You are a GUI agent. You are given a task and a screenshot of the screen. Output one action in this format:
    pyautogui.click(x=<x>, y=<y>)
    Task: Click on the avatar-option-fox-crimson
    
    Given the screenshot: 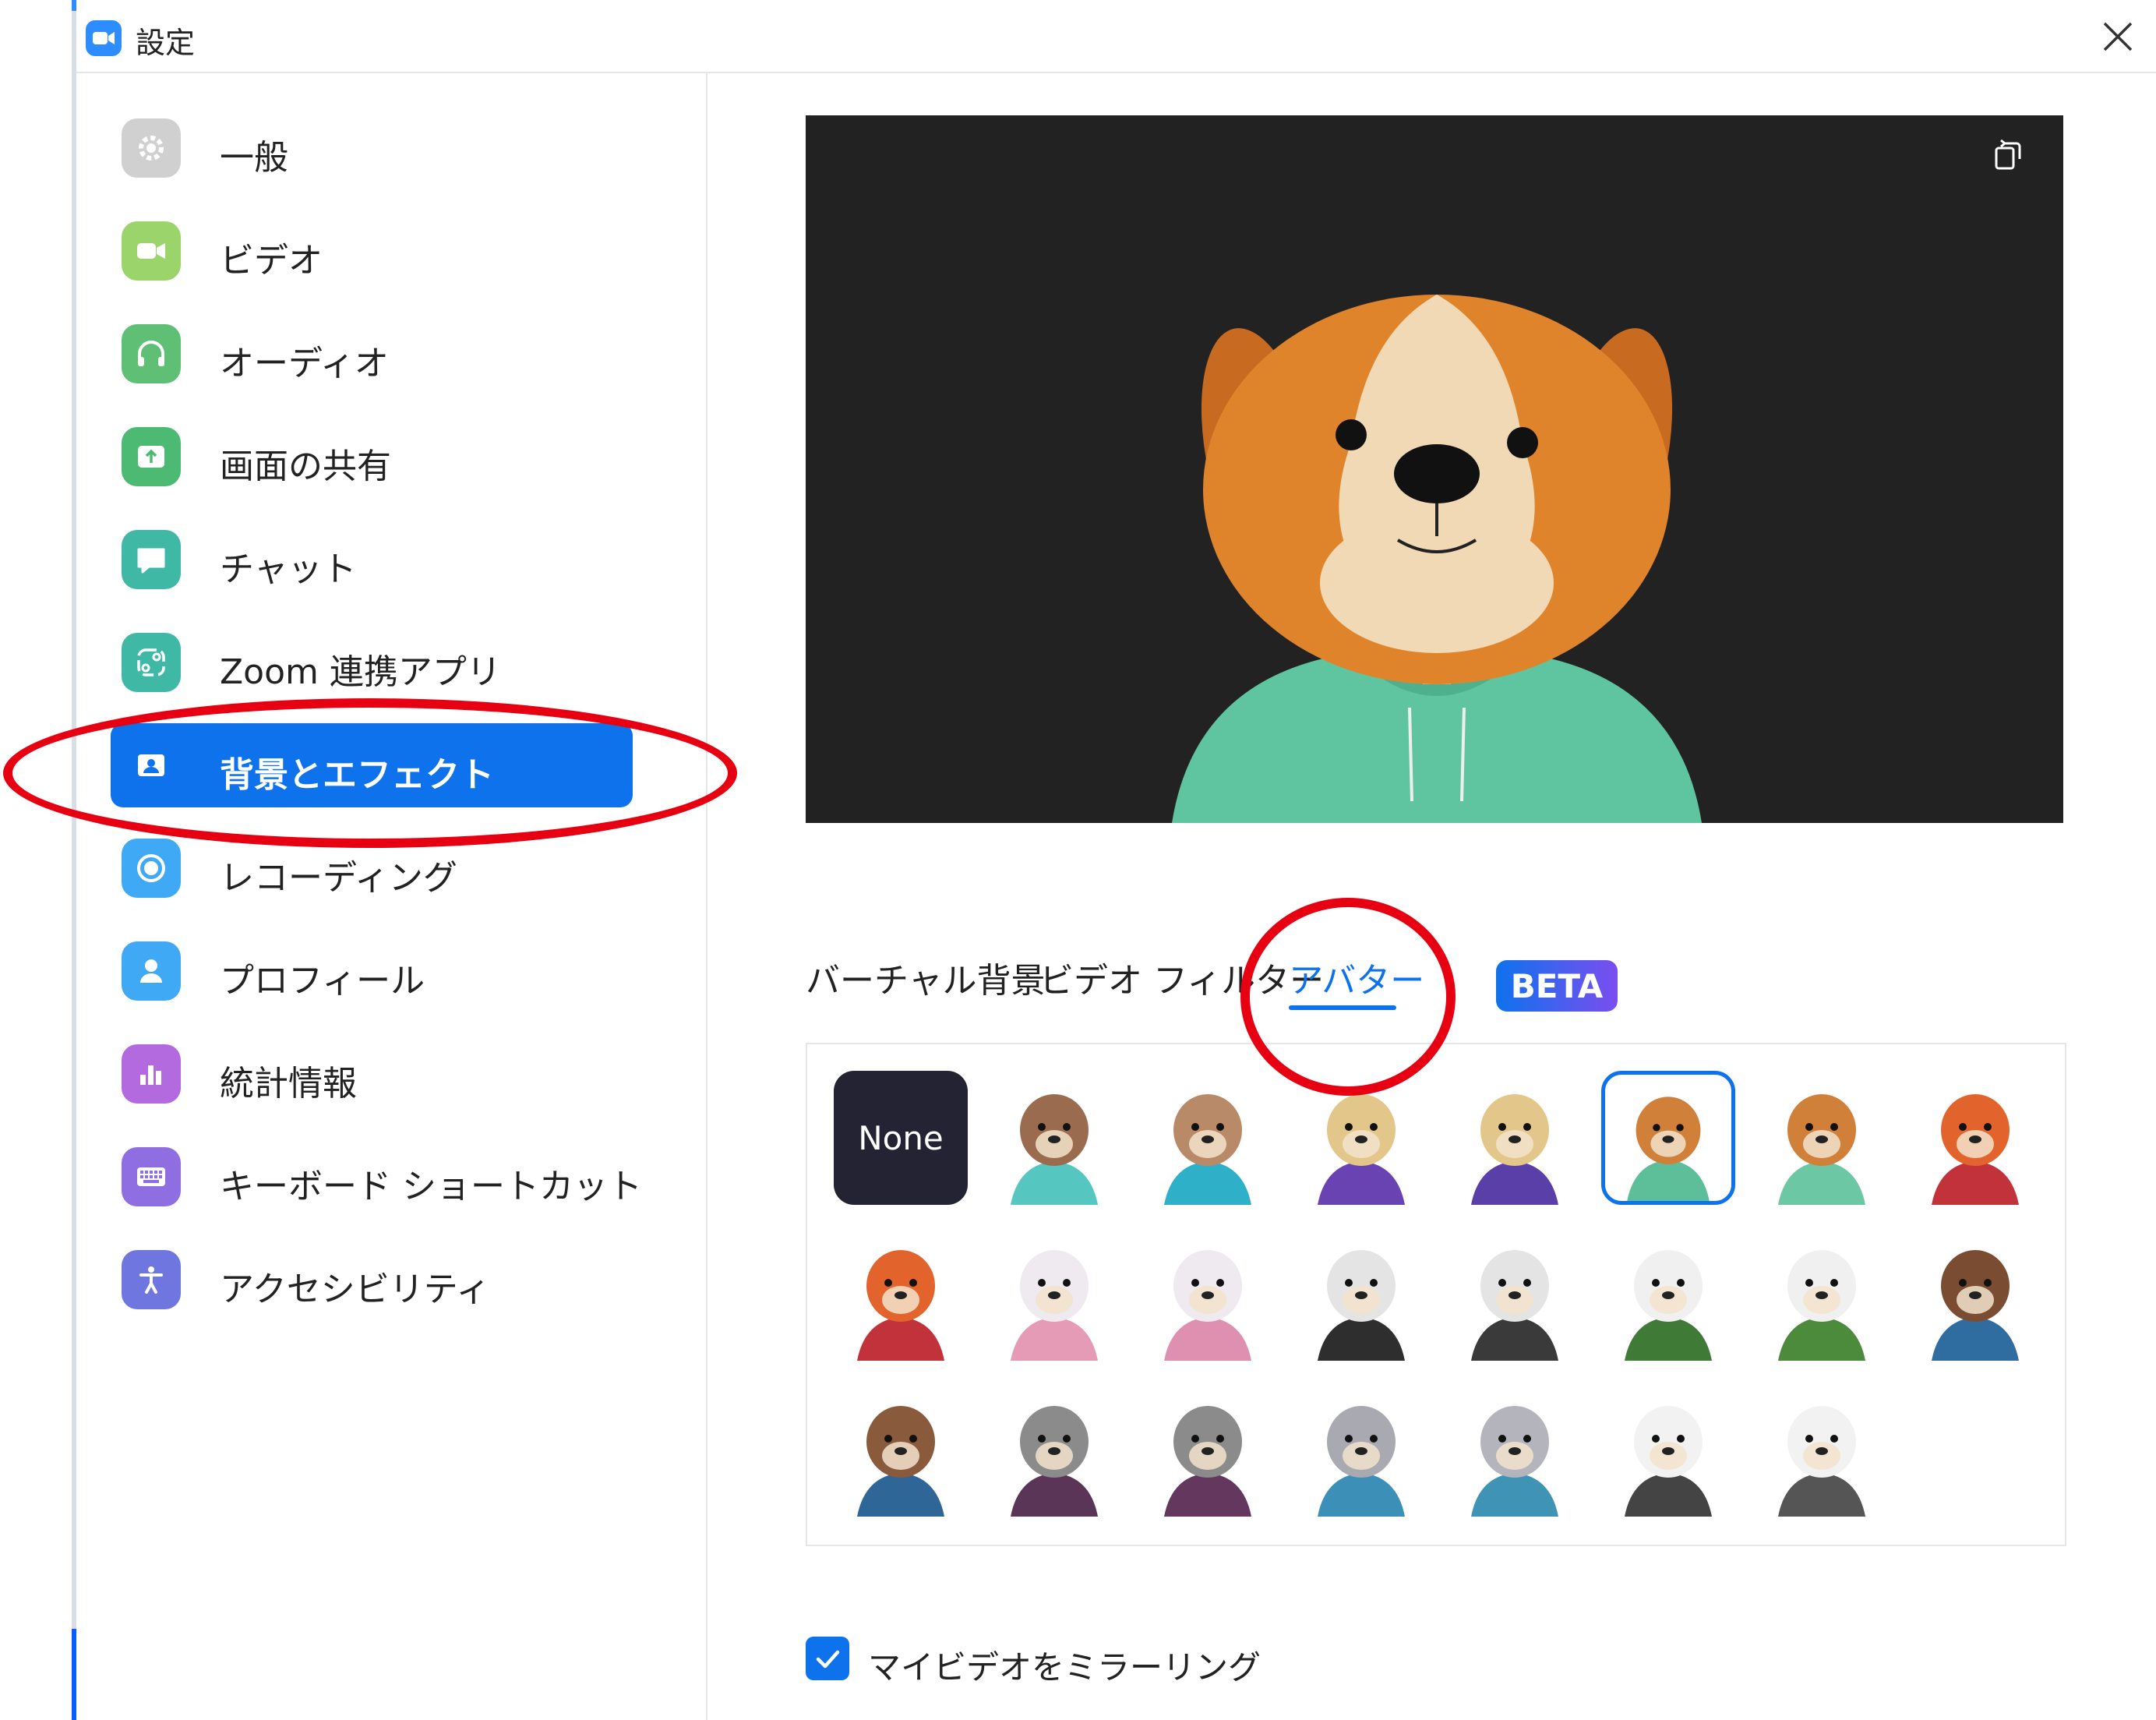 What is the action you would take?
    pyautogui.click(x=901, y=1294)
    